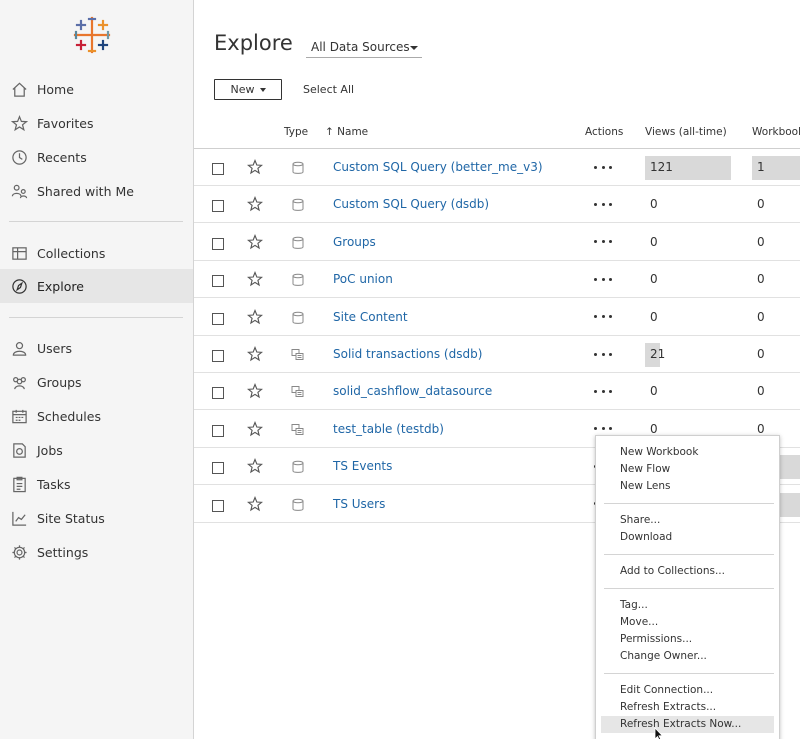 The height and width of the screenshot is (739, 800). Describe the element at coordinates (92, 35) in the screenshot. I see `tableau-logo` at that location.